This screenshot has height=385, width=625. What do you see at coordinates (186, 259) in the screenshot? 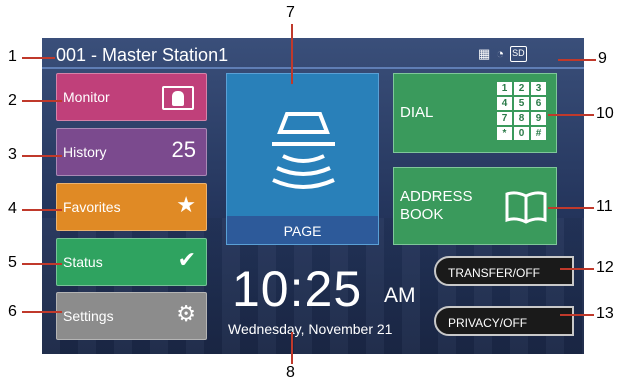
I see `checkmark-icon: ✔` at bounding box center [186, 259].